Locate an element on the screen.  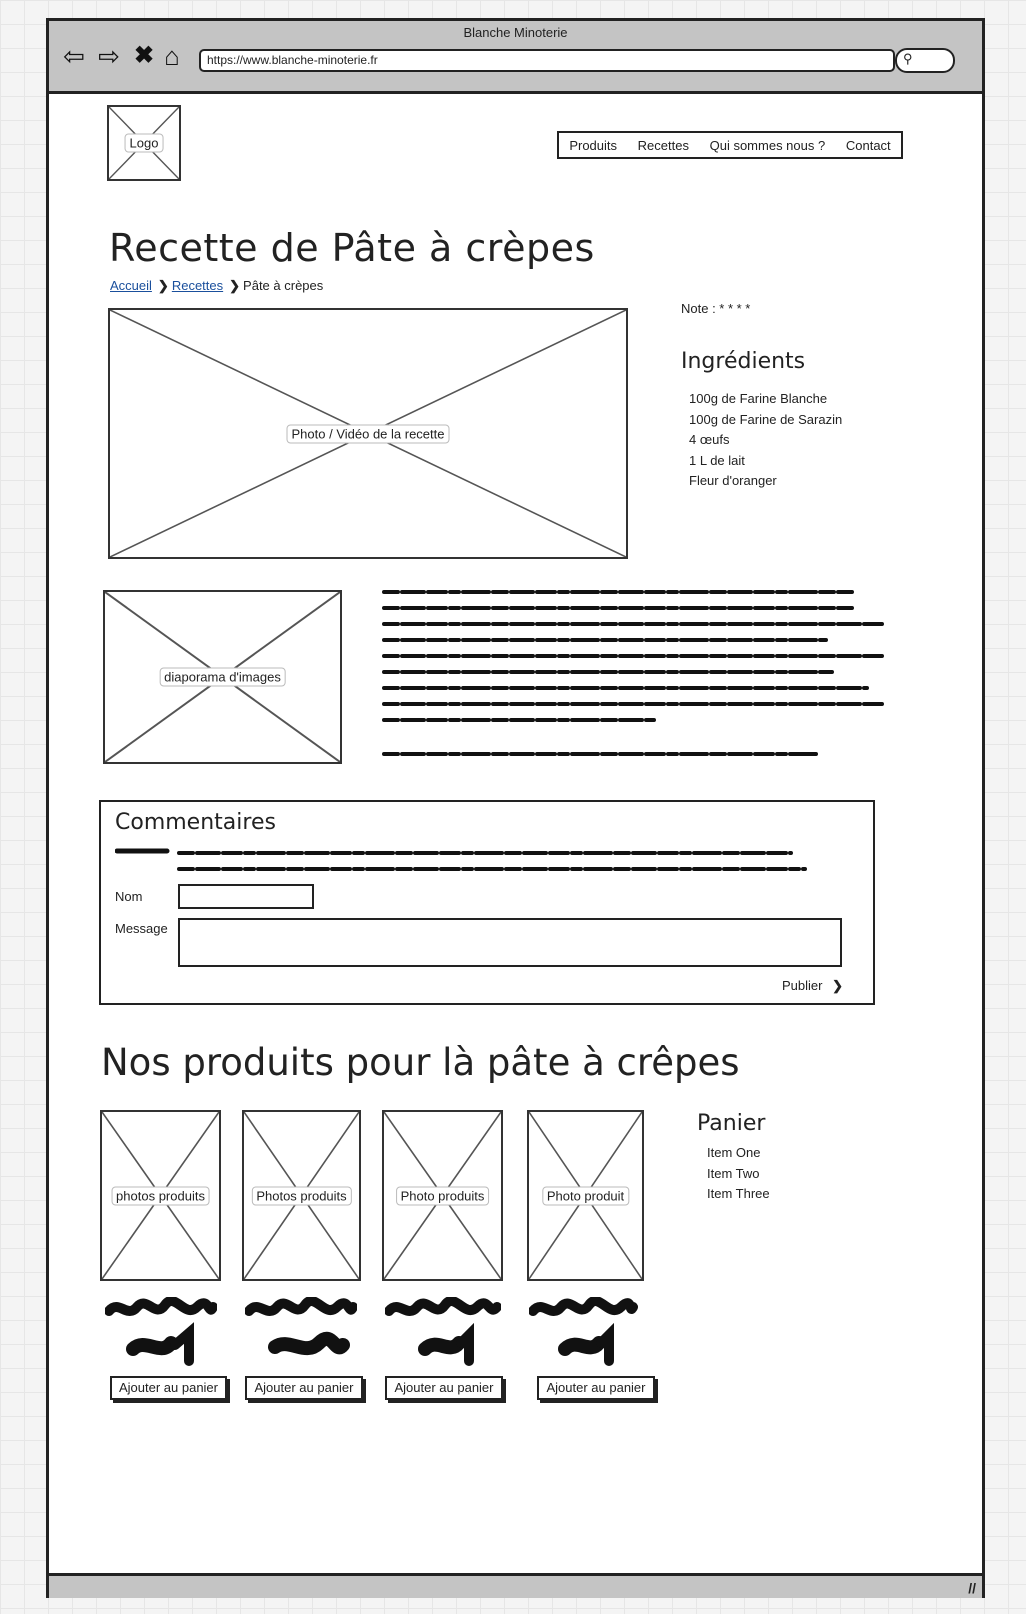
logo-label: Logo is located at coordinates (144, 143).